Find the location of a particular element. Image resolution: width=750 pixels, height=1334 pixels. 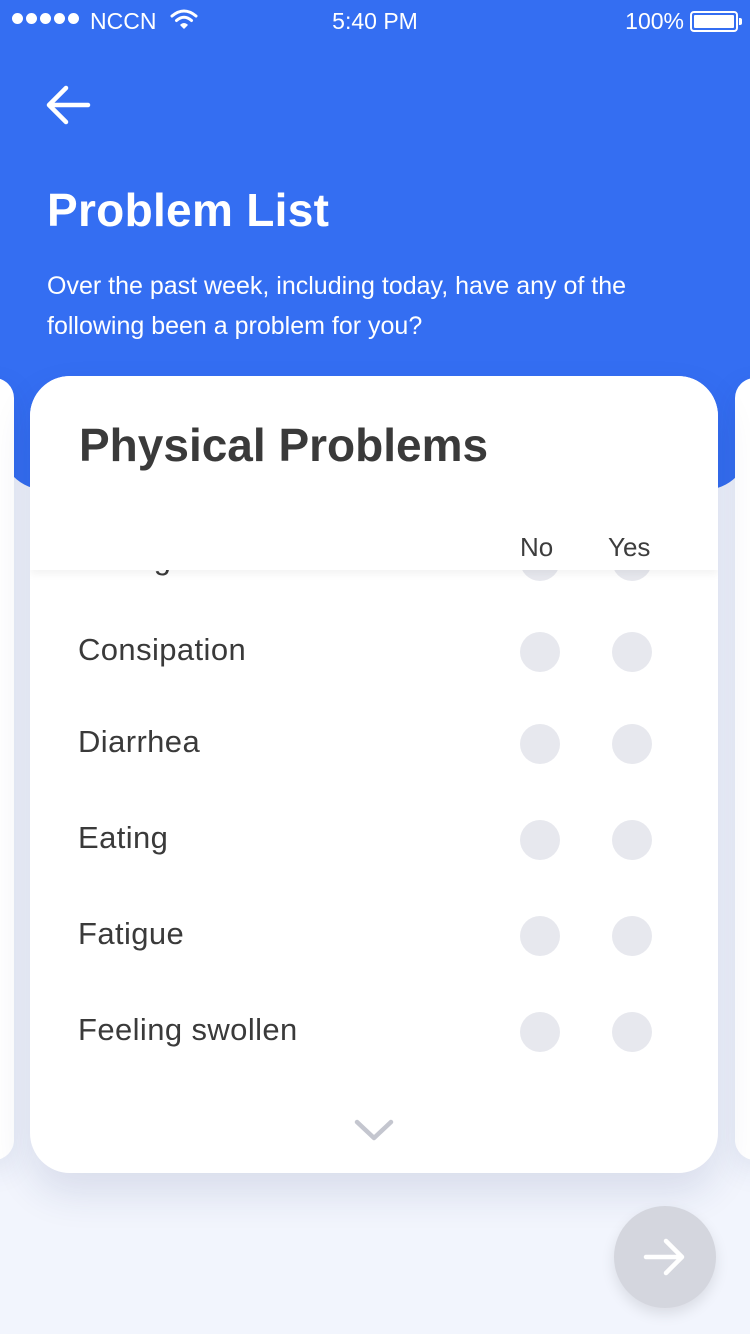

list-item: Eating is located at coordinates (374, 840).